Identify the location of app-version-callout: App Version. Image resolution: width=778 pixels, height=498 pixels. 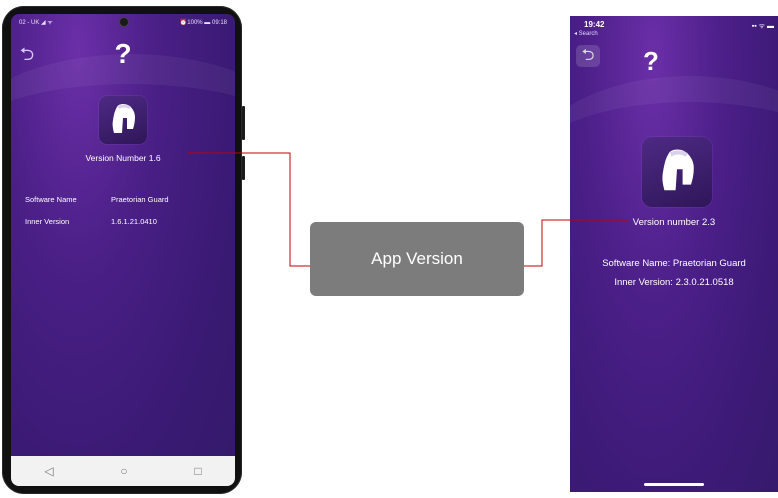
(417, 259).